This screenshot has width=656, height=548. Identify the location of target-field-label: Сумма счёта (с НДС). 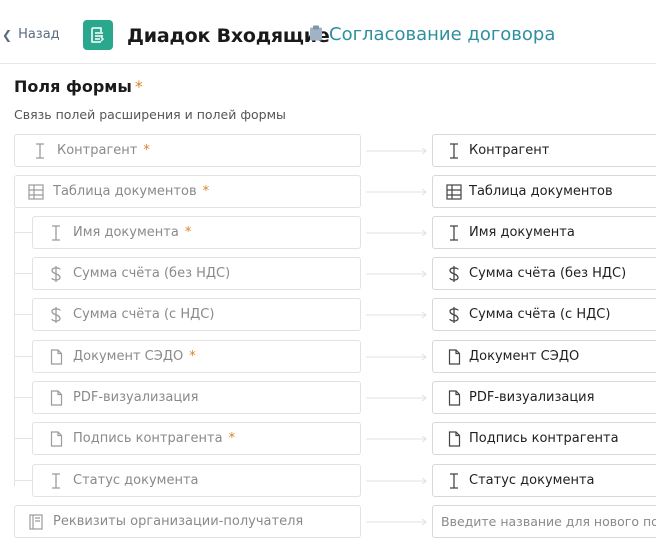
(540, 314).